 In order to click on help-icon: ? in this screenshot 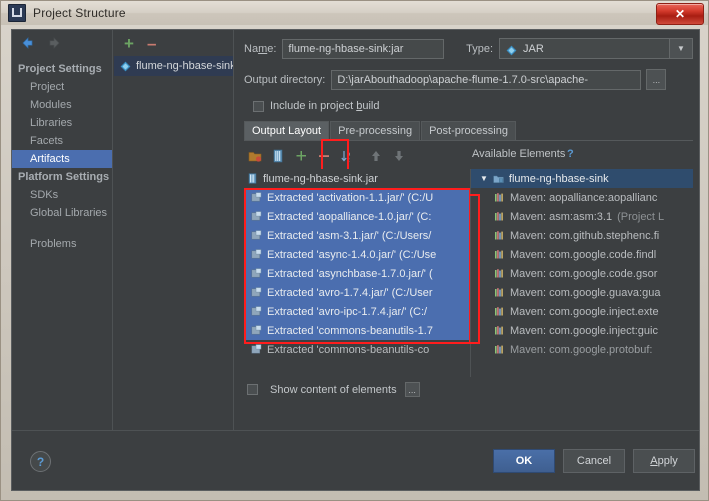, I will do `click(40, 461)`.